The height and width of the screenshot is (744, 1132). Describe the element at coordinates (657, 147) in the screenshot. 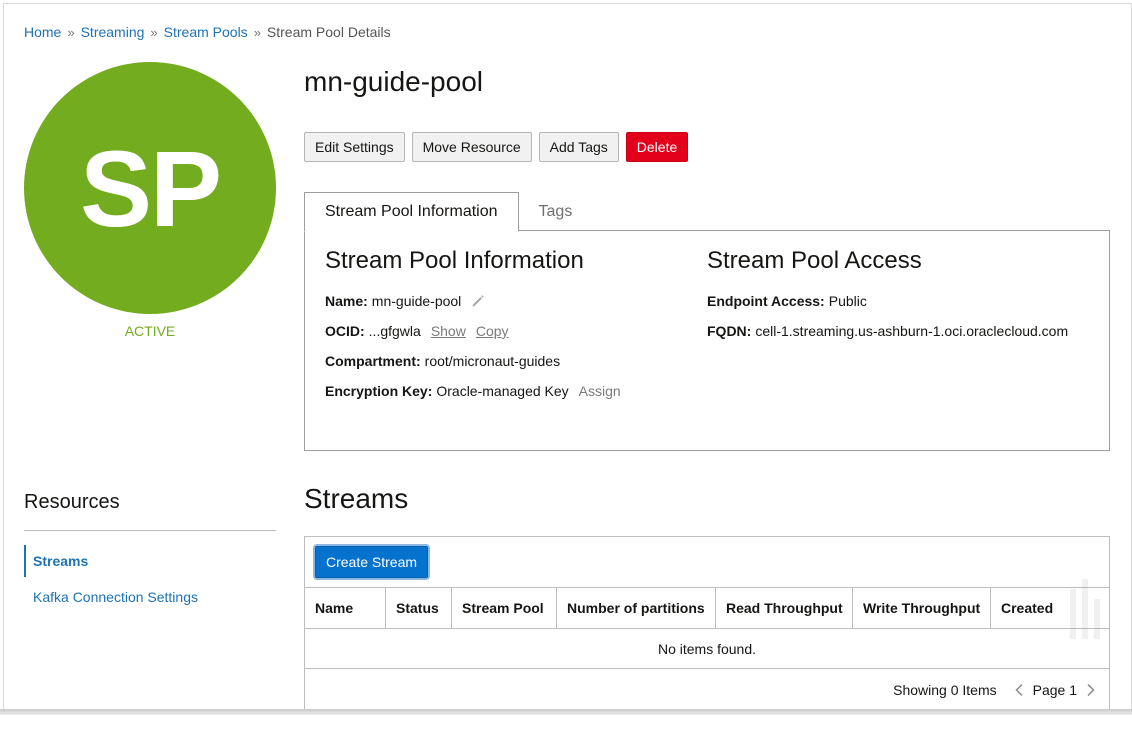

I see `delete-button: Delete` at that location.